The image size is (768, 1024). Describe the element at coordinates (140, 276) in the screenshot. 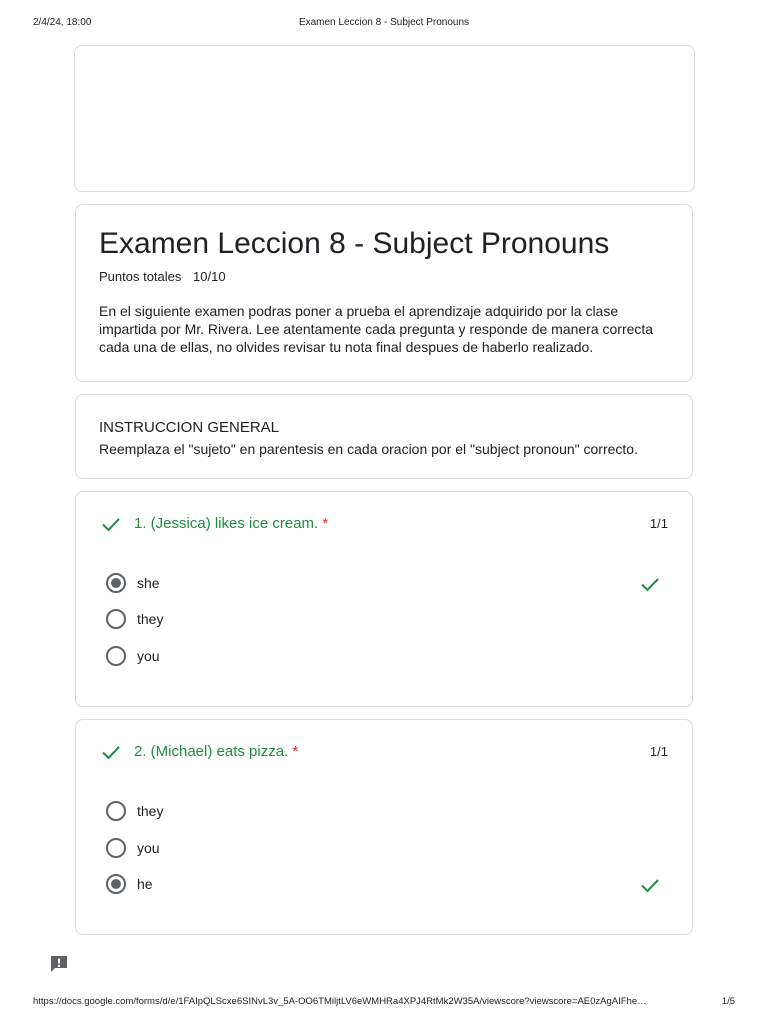

I see `score-label: Puntos totales` at that location.